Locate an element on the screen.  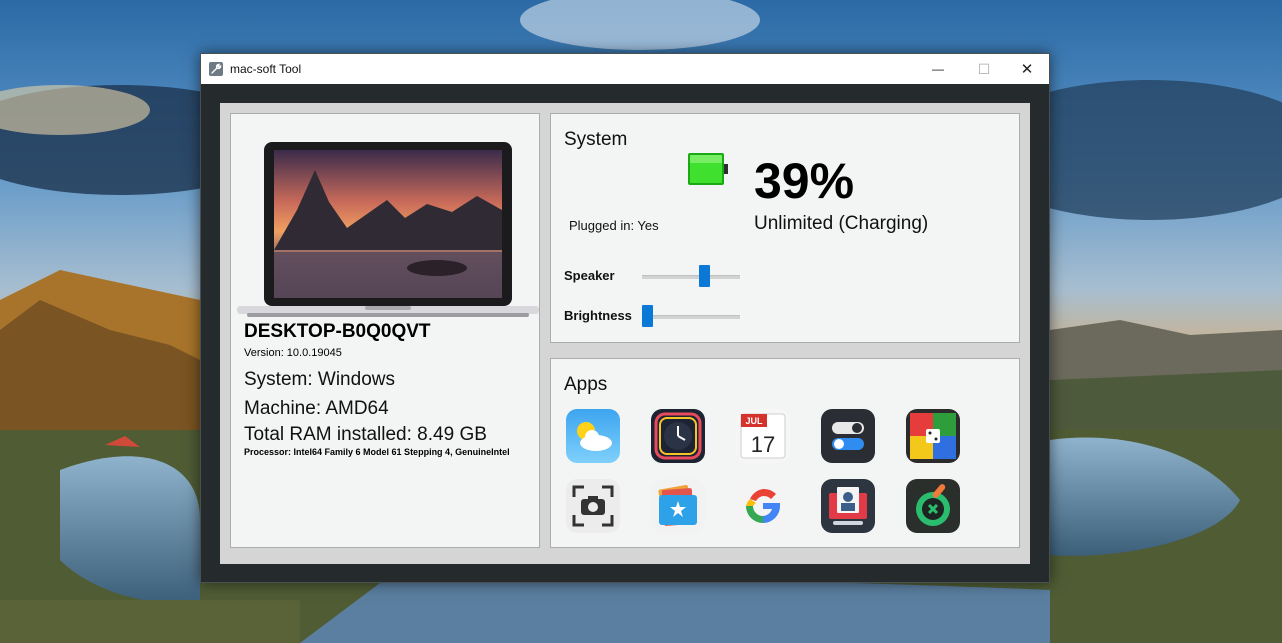
app-weather is located at coordinates (593, 436).